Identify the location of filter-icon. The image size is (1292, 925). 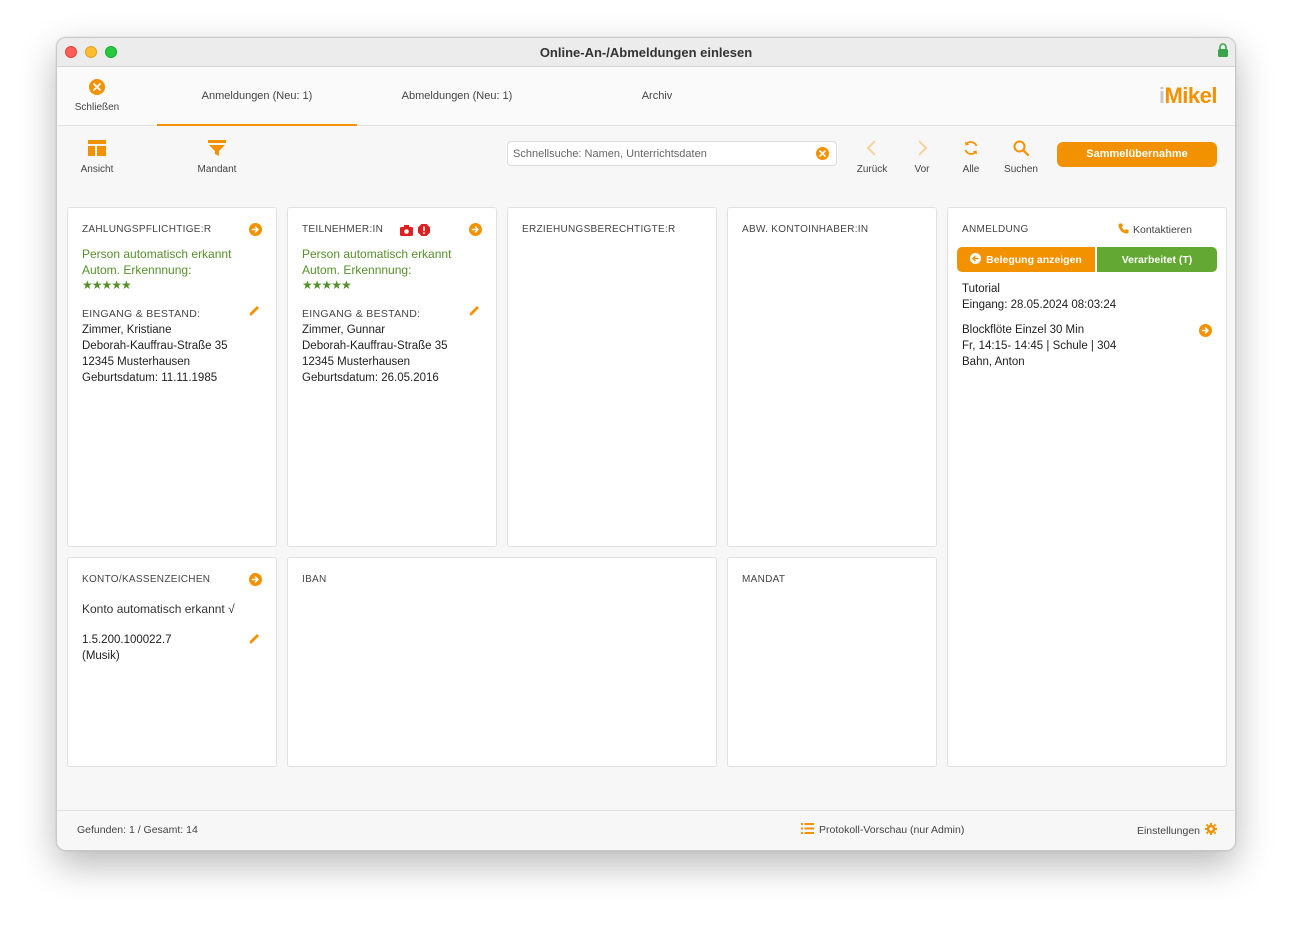
(217, 150).